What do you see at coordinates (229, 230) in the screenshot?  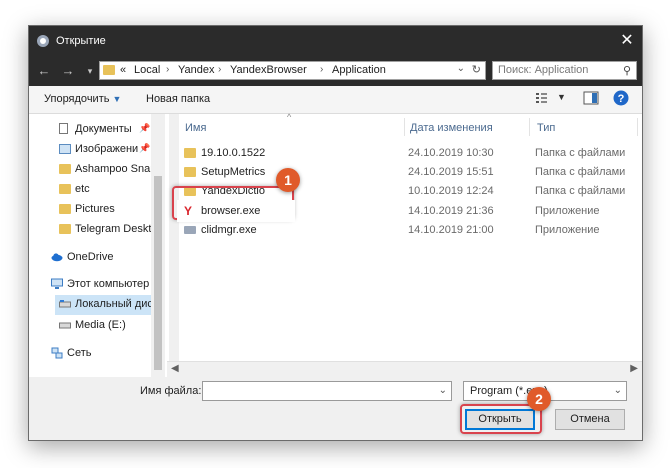 I see `file-name: clidmgr.exe` at bounding box center [229, 230].